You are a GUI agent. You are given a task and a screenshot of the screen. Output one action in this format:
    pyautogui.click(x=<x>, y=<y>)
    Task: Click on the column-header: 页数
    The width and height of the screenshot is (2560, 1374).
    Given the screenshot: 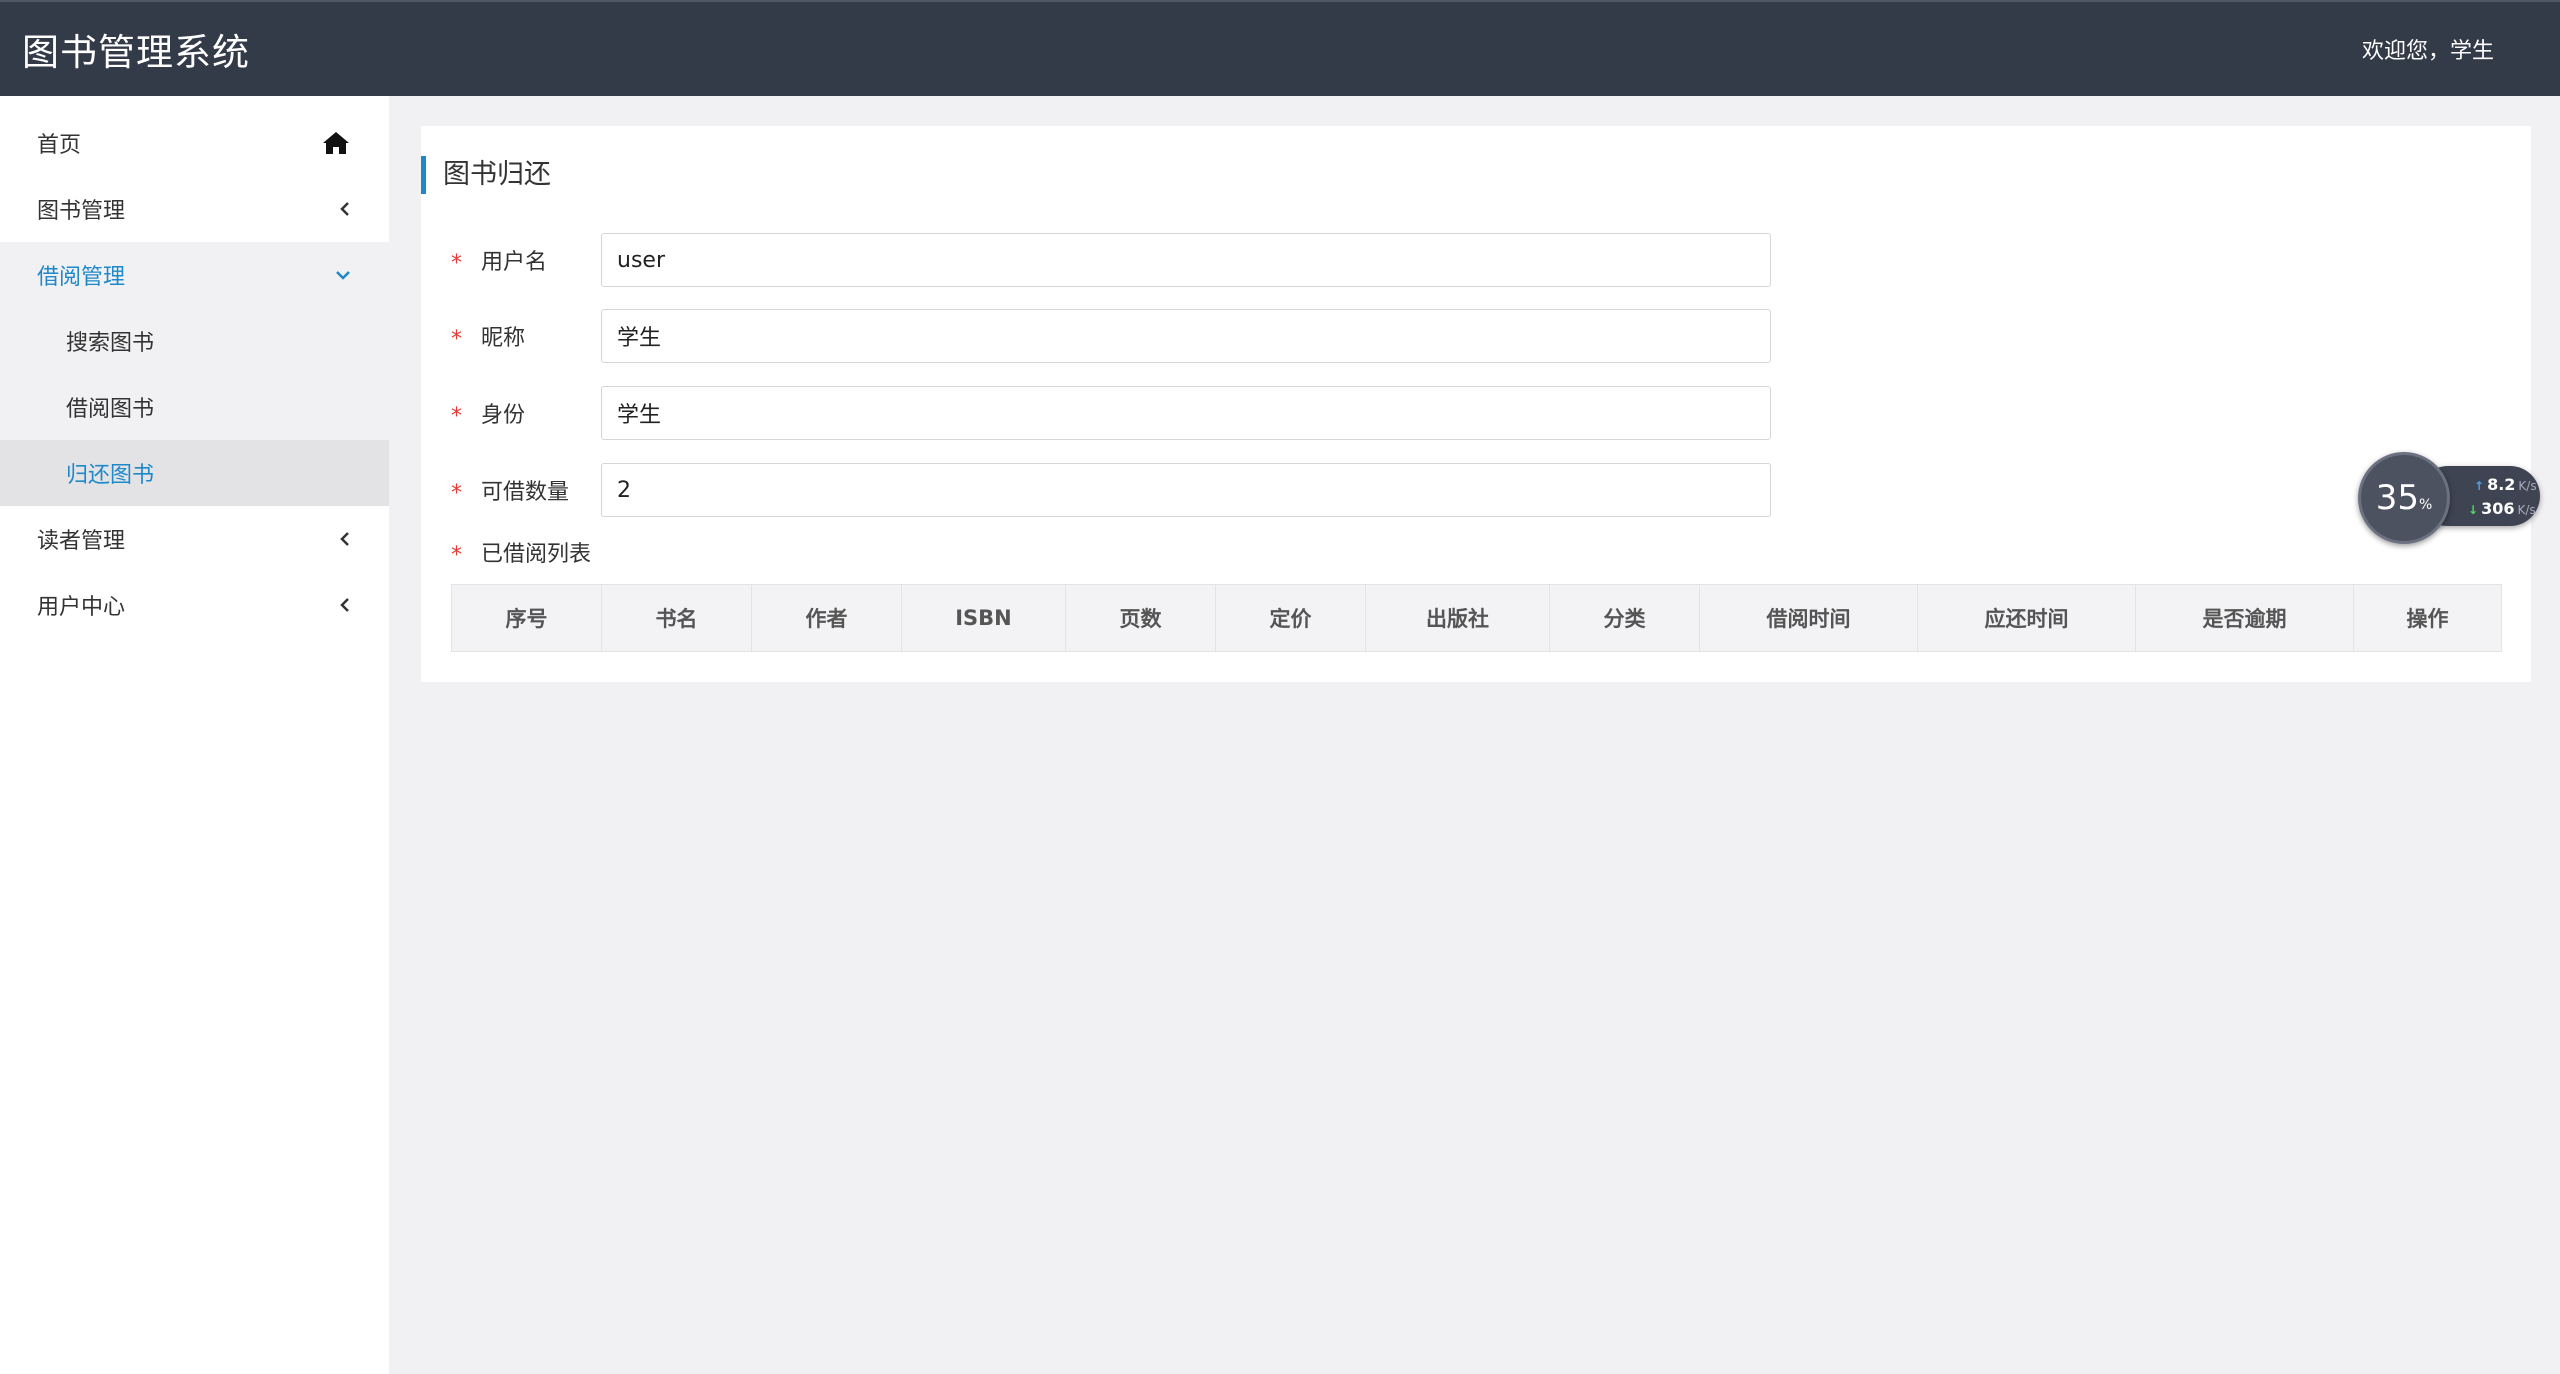 What is the action you would take?
    pyautogui.click(x=1140, y=618)
    